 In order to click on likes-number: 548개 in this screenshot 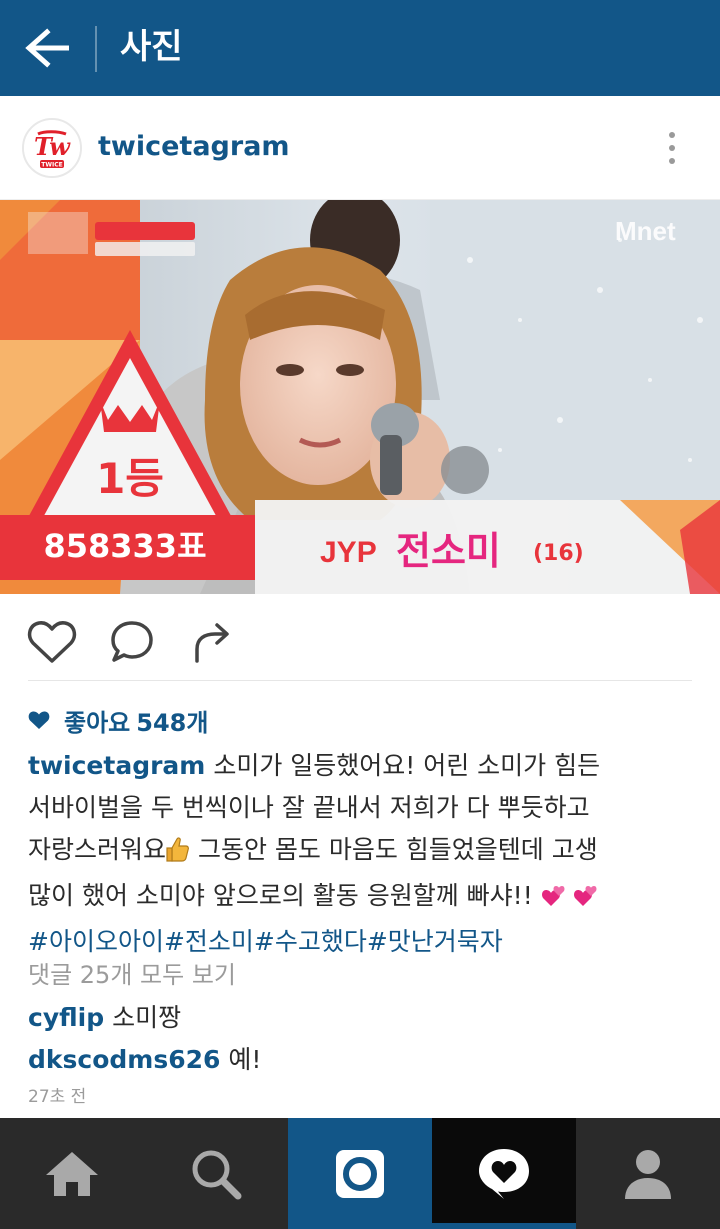, I will do `click(172, 722)`.